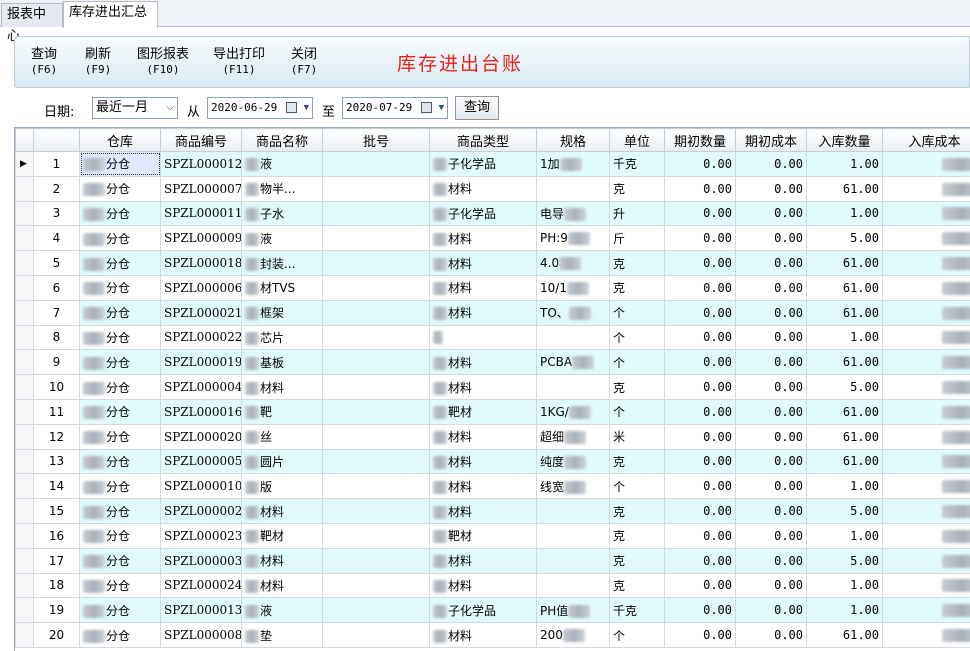  Describe the element at coordinates (483, 337) in the screenshot. I see `cell-type` at that location.